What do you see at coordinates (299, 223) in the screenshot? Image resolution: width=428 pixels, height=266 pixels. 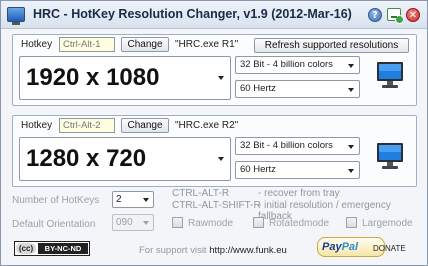 I see `rotatedmode-label: Rotatedmode` at bounding box center [299, 223].